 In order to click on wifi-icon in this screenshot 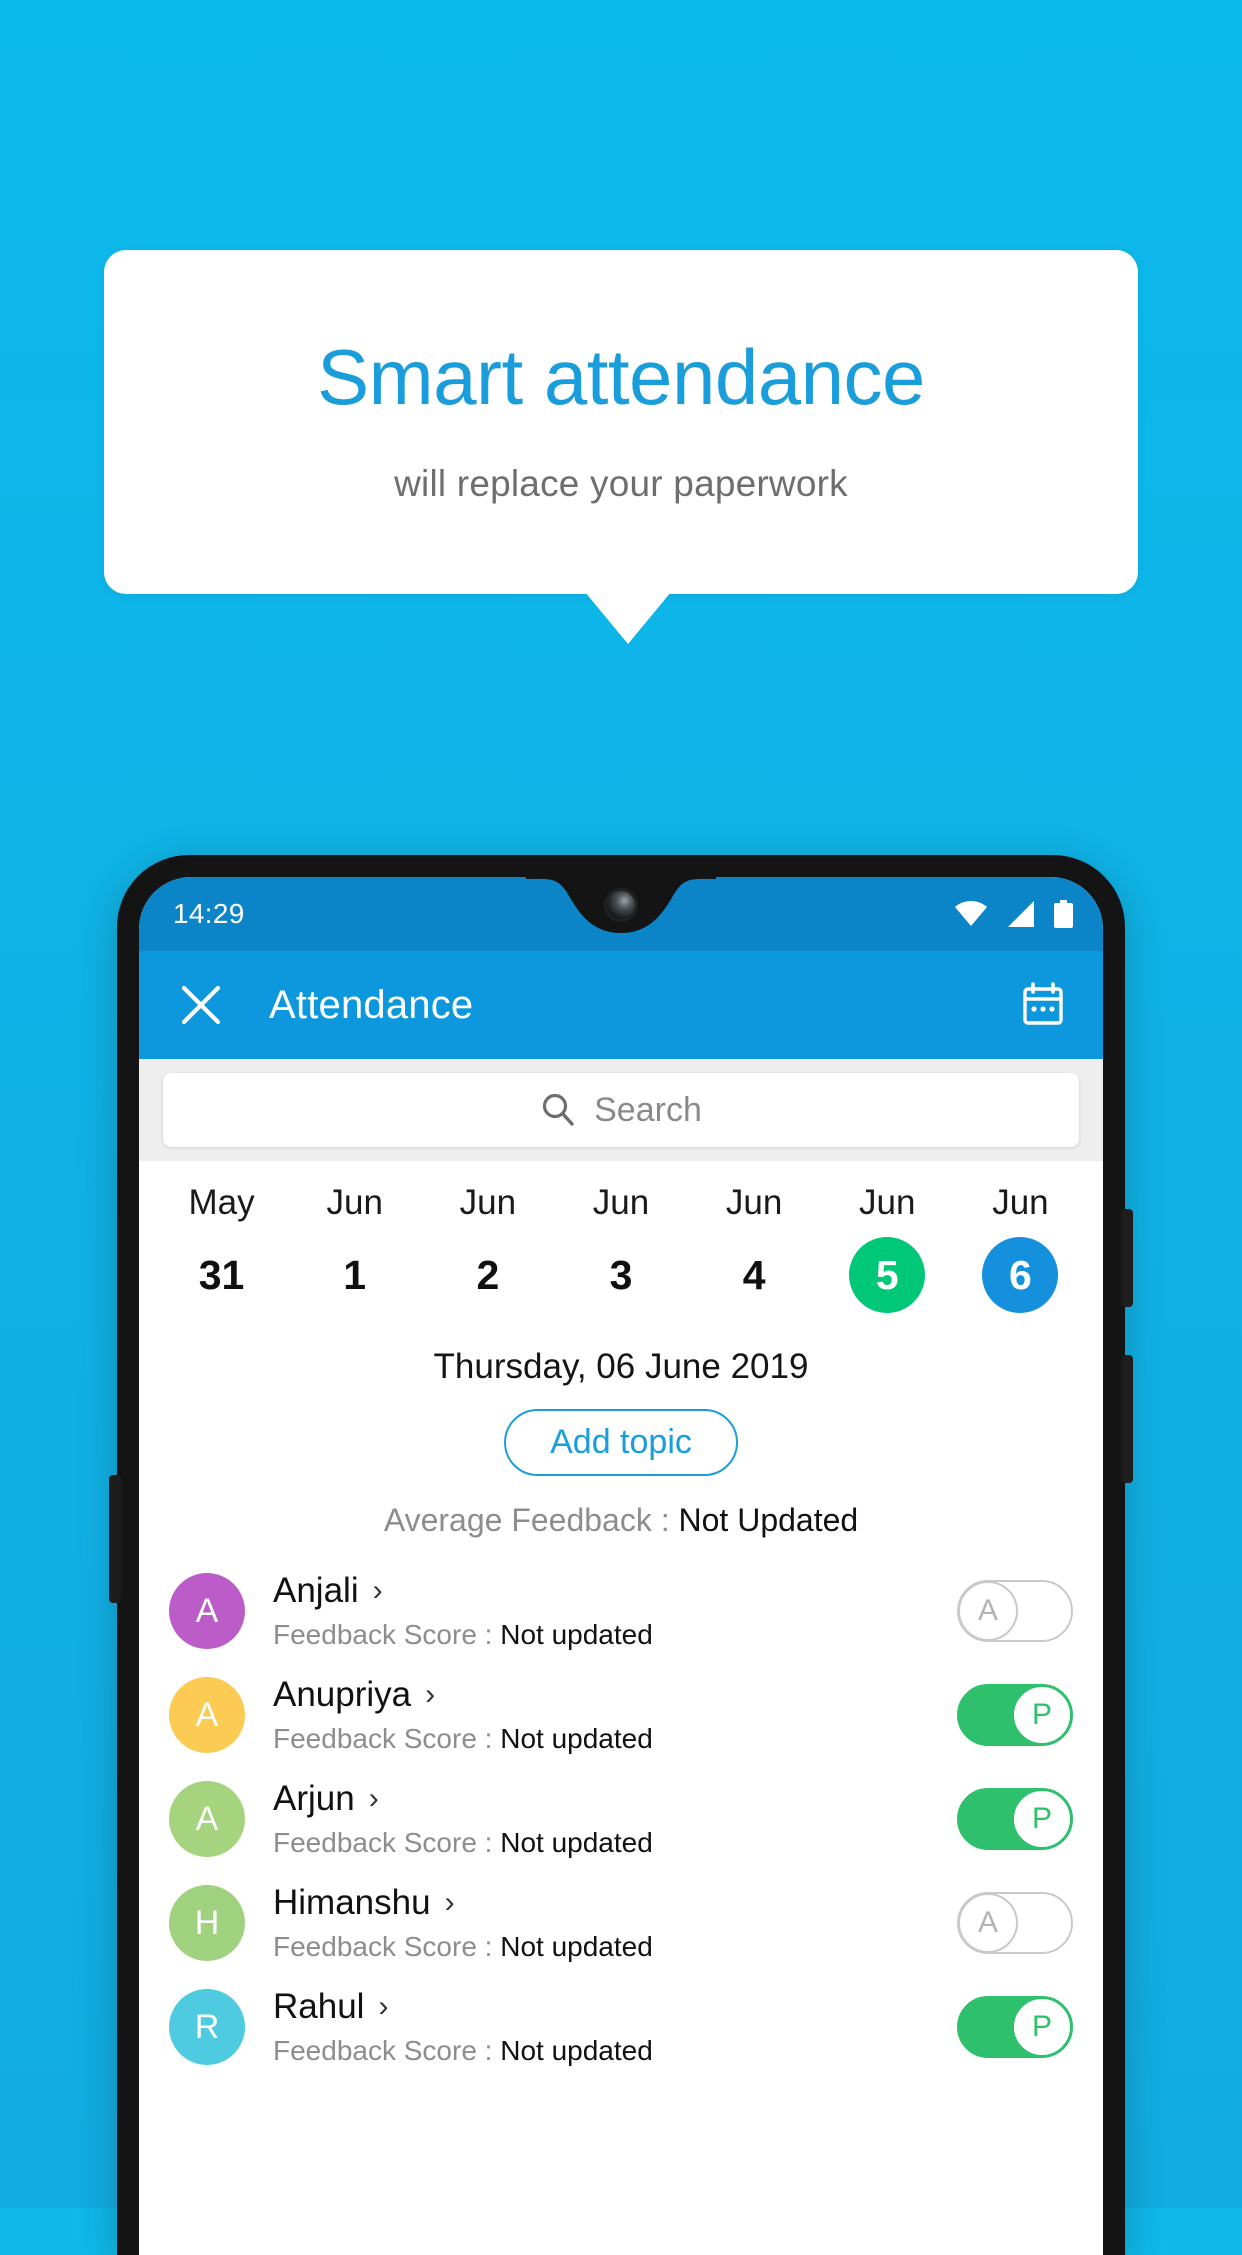, I will do `click(971, 913)`.